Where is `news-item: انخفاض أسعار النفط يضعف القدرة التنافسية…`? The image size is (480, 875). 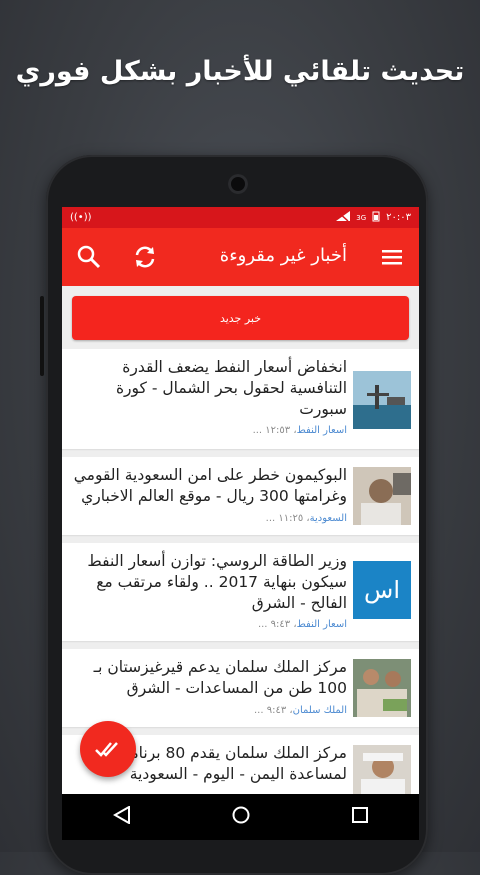 news-item: انخفاض أسعار النفط يضعف القدرة التنافسية… is located at coordinates (240, 399).